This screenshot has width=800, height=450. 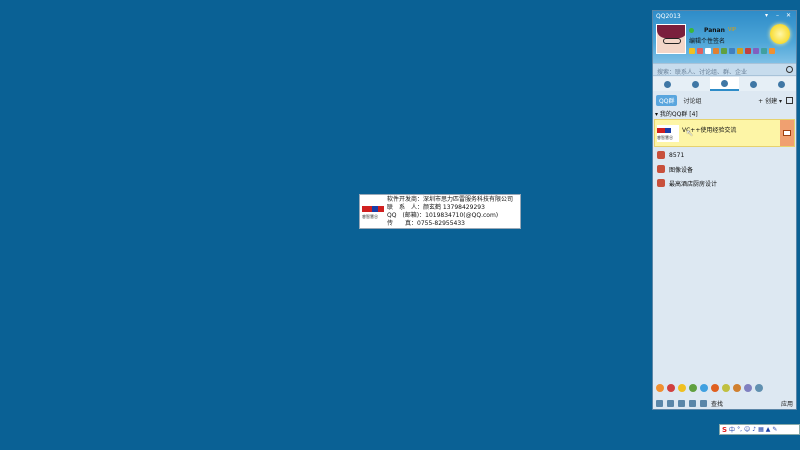 I want to click on vip-badge: VIP, so click(x=732, y=30).